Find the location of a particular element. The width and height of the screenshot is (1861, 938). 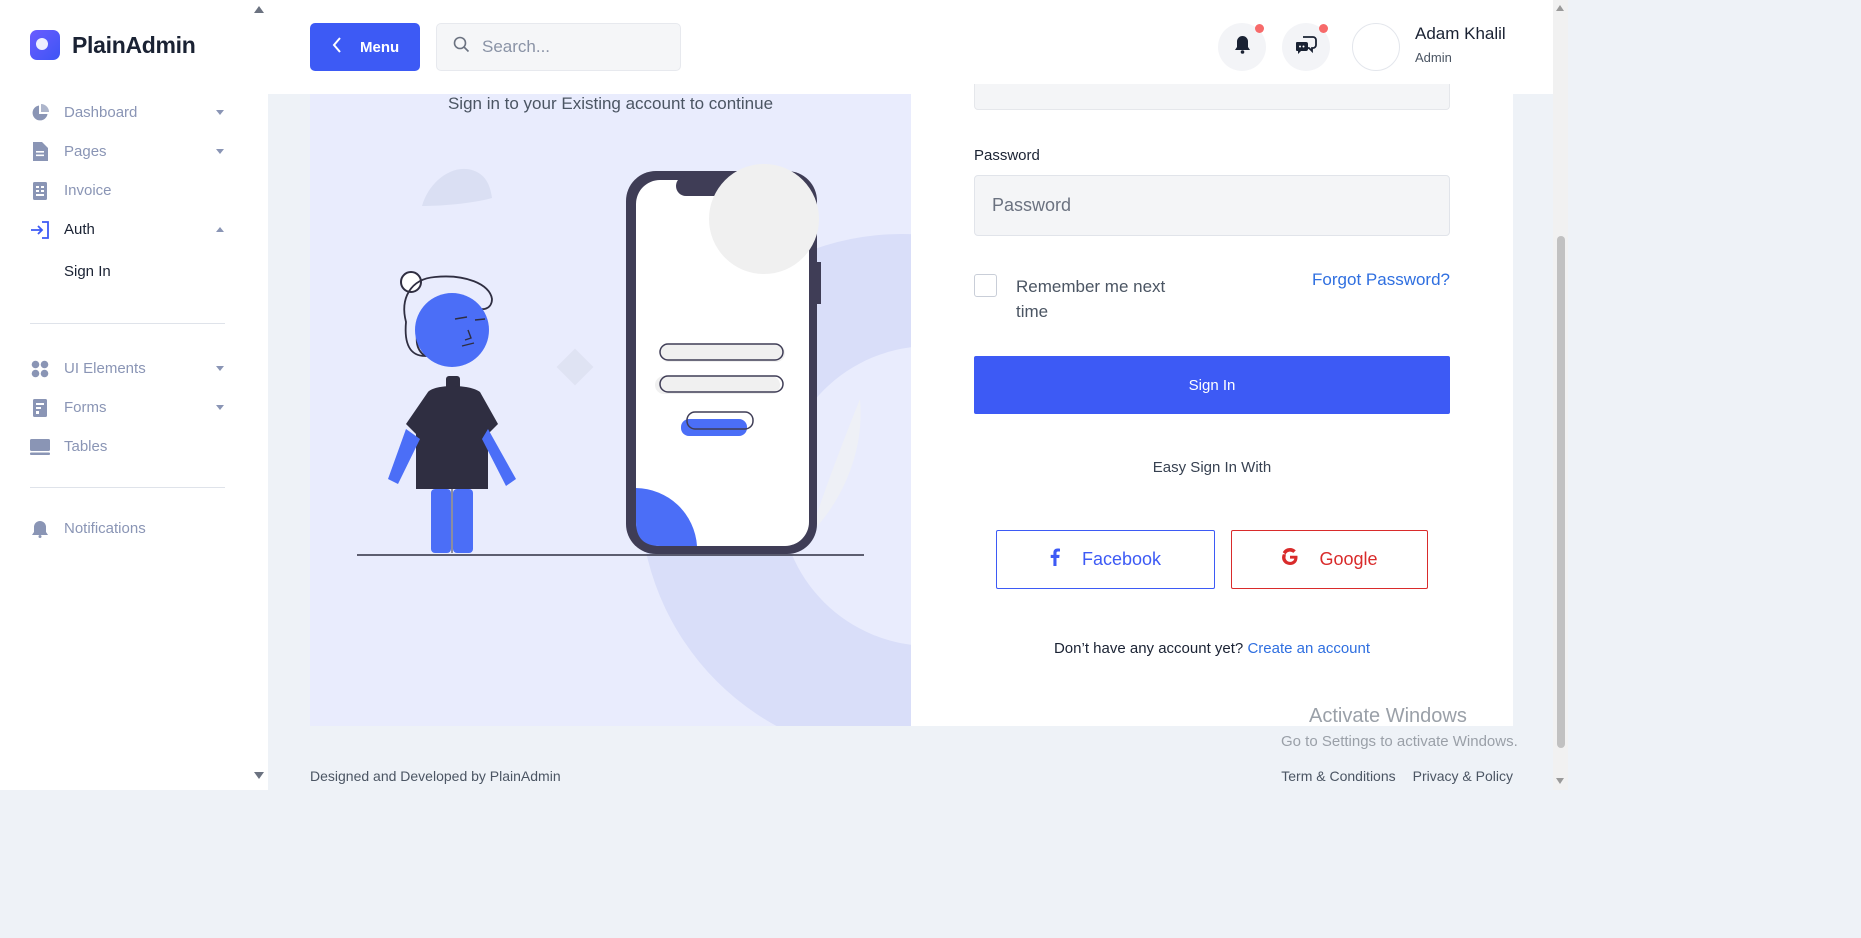

google-icon is located at coordinates (1290, 559).